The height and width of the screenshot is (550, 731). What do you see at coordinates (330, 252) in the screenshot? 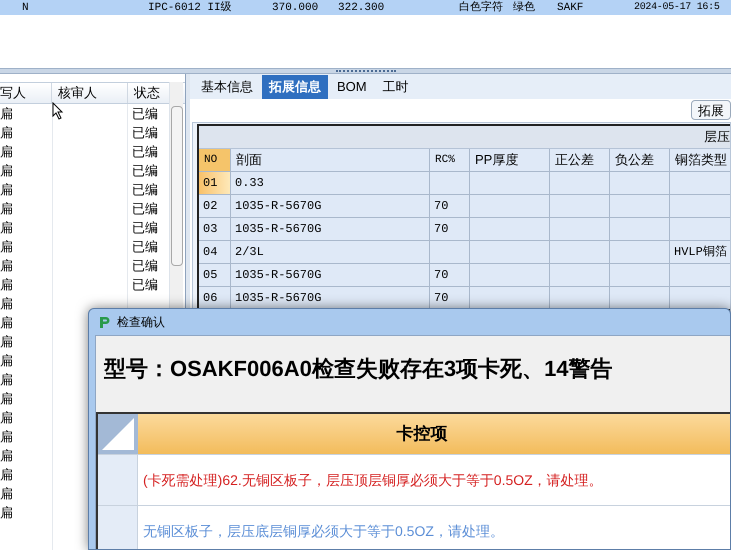
I see `table-cell: 2/3L` at bounding box center [330, 252].